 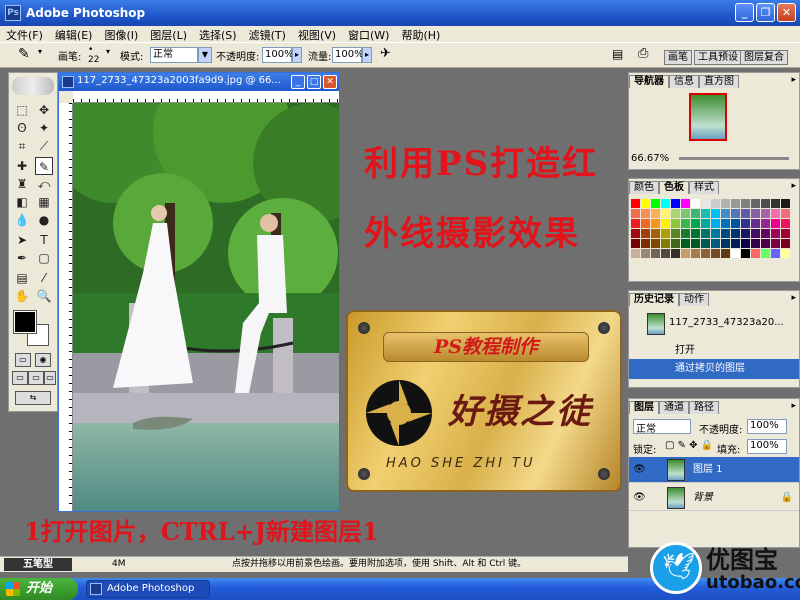 I want to click on slice-tool-icon: ⟋, so click(x=44, y=146).